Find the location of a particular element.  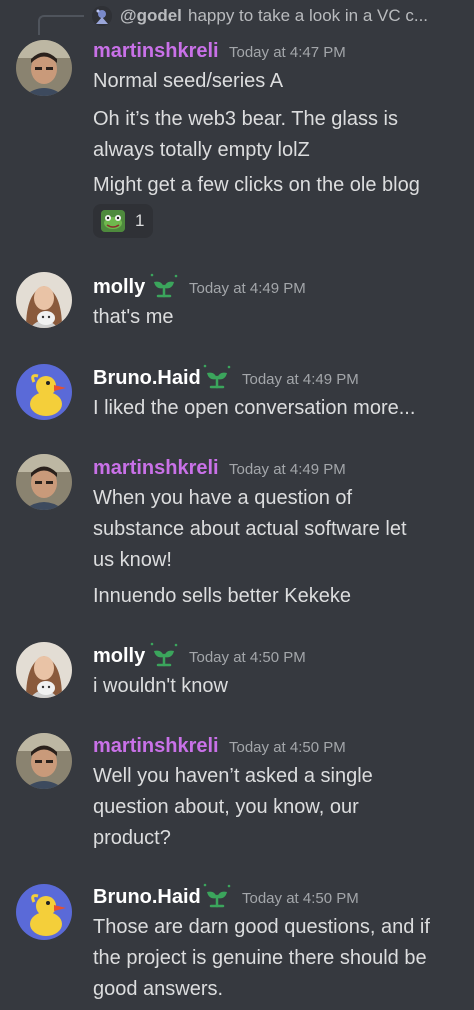

reply-username: @godel is located at coordinates (151, 16).